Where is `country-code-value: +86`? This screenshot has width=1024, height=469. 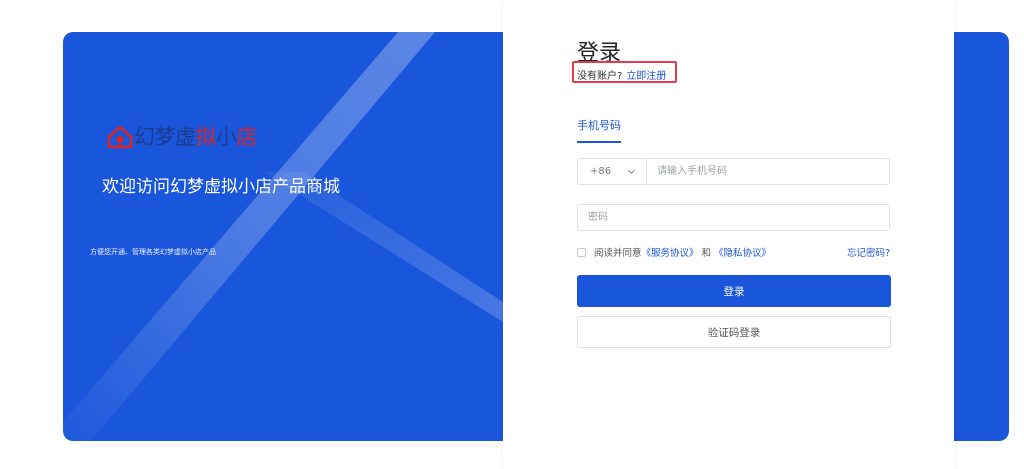
country-code-value: +86 is located at coordinates (601, 171).